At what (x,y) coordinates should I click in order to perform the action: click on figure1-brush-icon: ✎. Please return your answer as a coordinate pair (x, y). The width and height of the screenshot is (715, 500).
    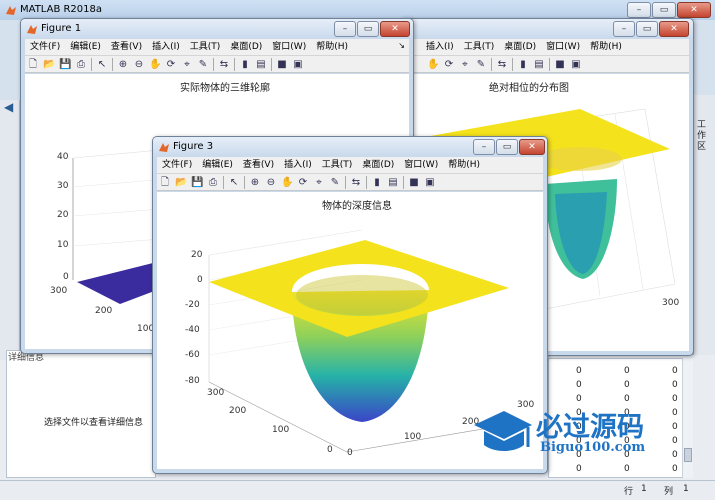
    Looking at the image, I should click on (203, 65).